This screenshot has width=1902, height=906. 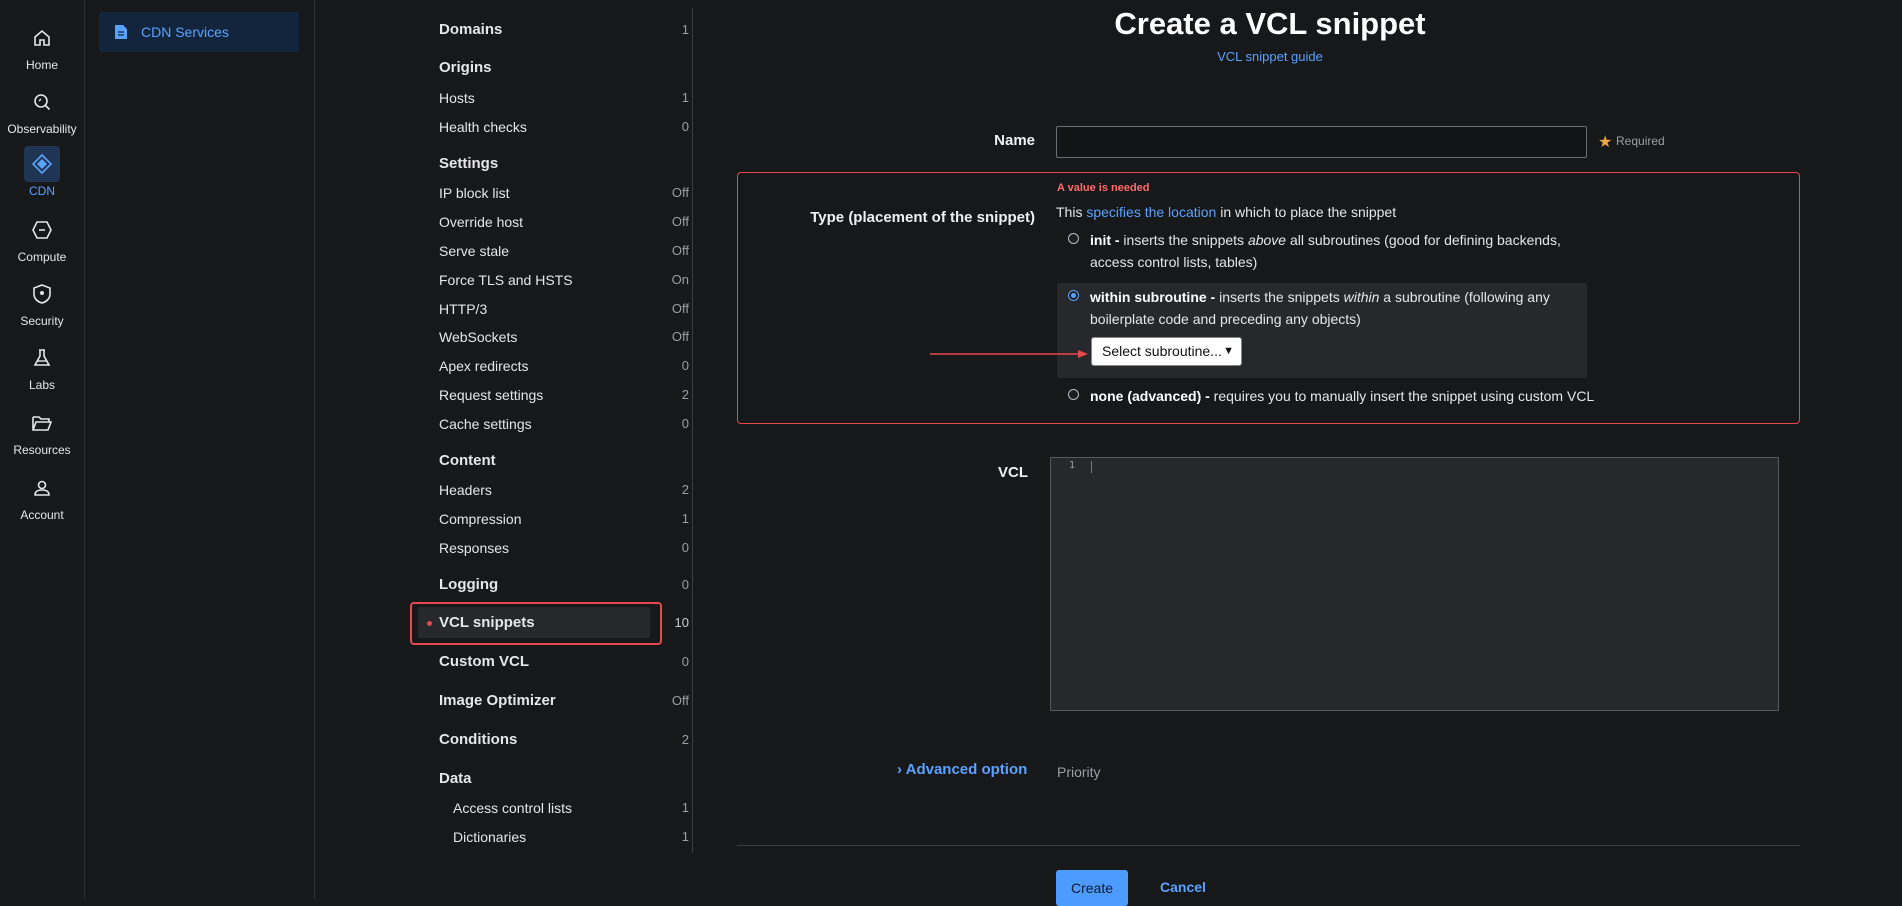 What do you see at coordinates (1073, 238) in the screenshot?
I see `radio-init` at bounding box center [1073, 238].